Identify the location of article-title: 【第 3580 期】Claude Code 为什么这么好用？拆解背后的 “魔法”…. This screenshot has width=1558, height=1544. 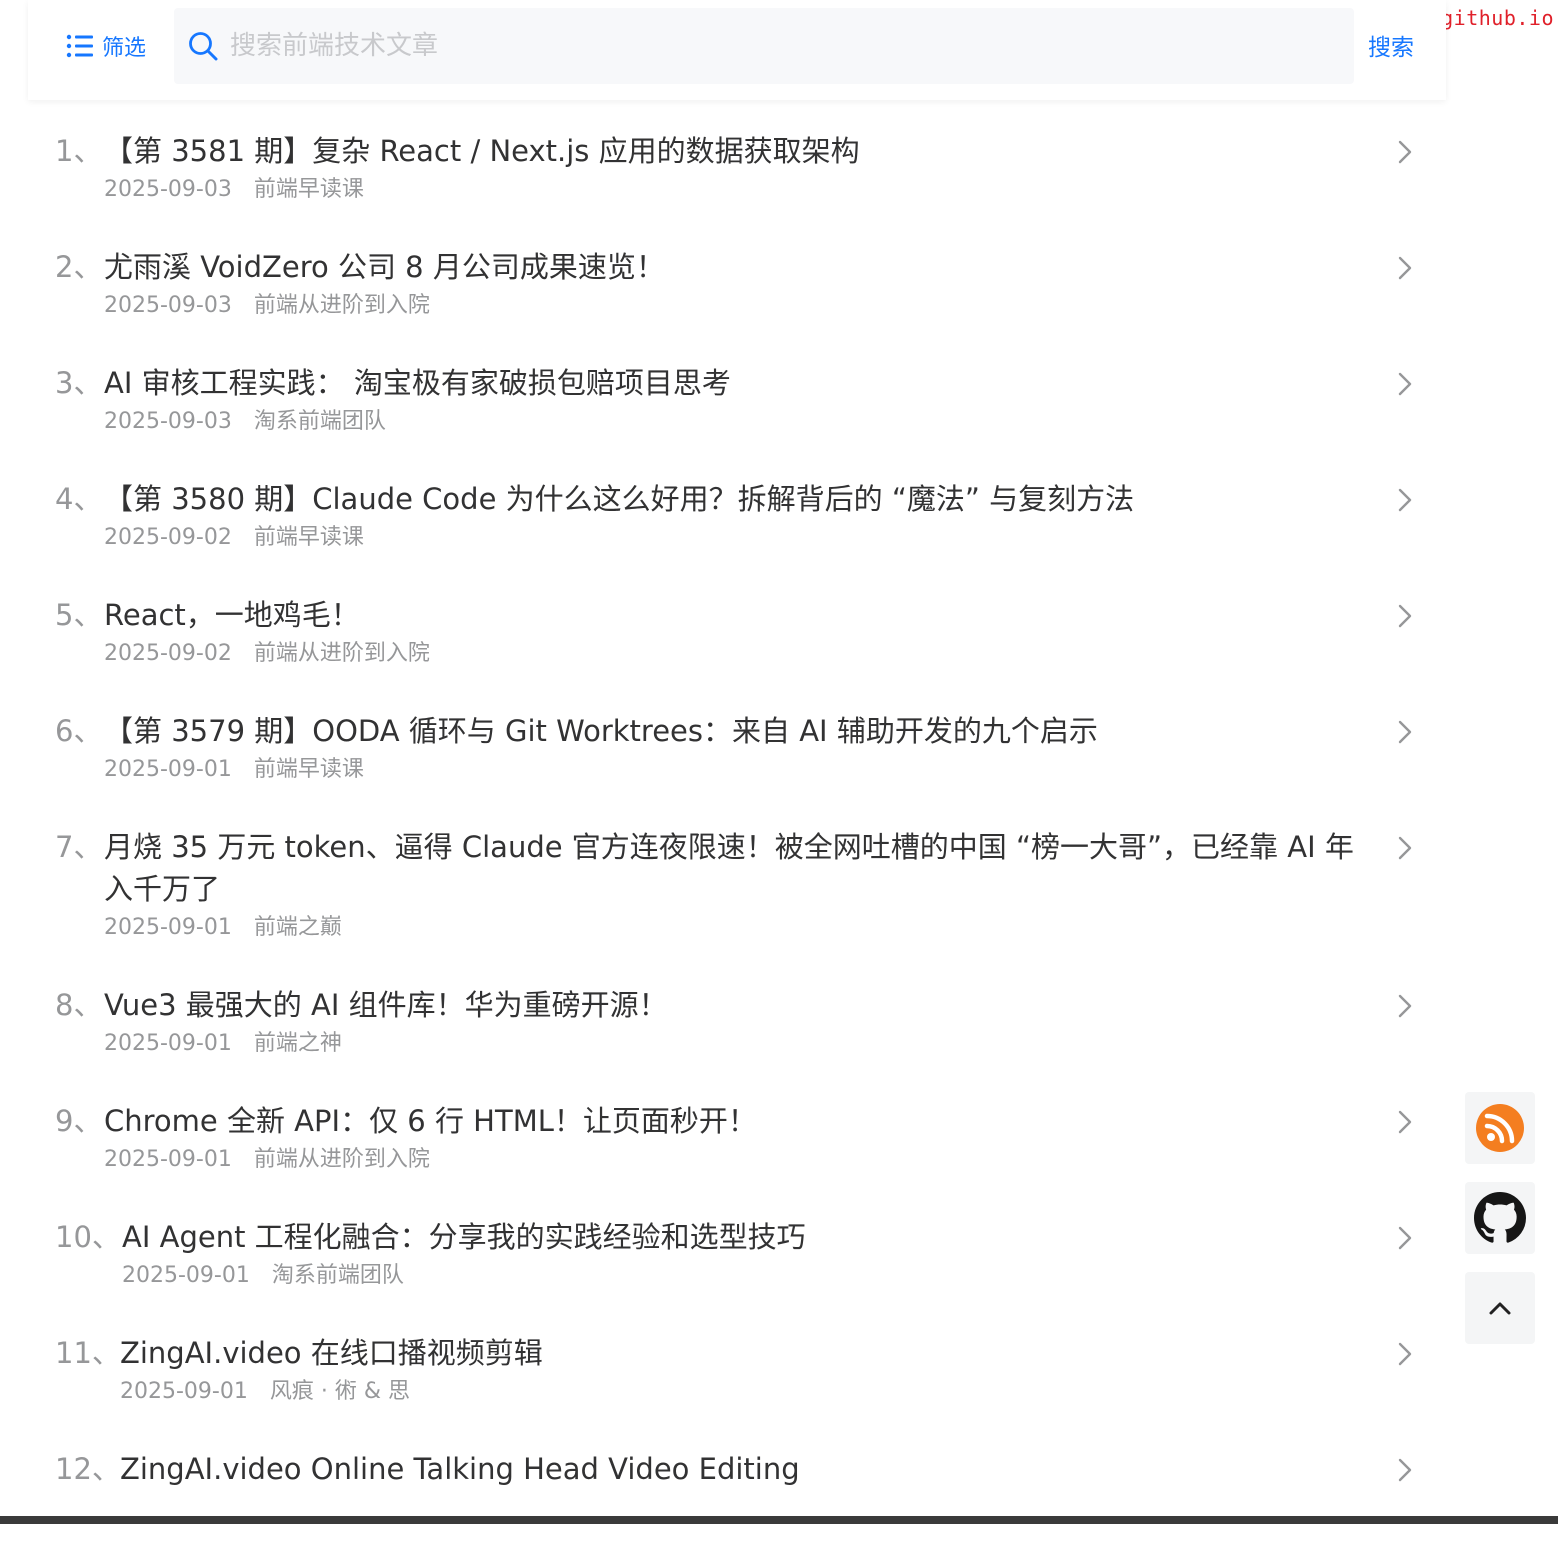
(737, 489).